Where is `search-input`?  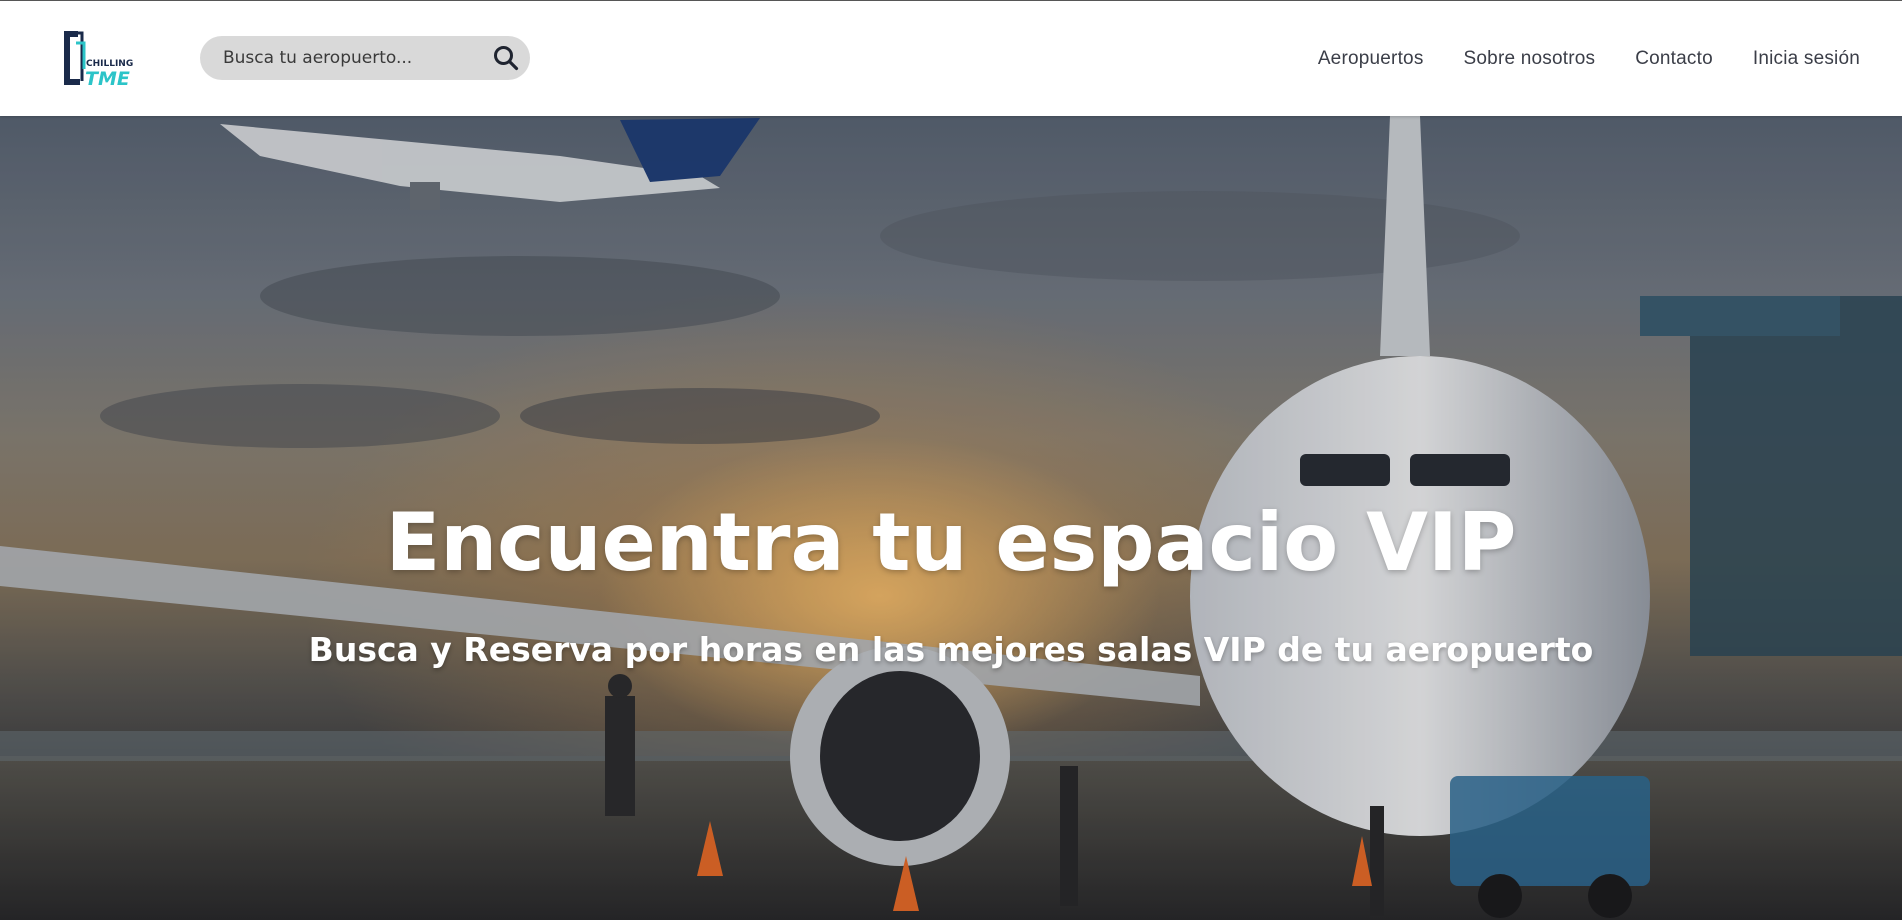
search-input is located at coordinates (350, 58).